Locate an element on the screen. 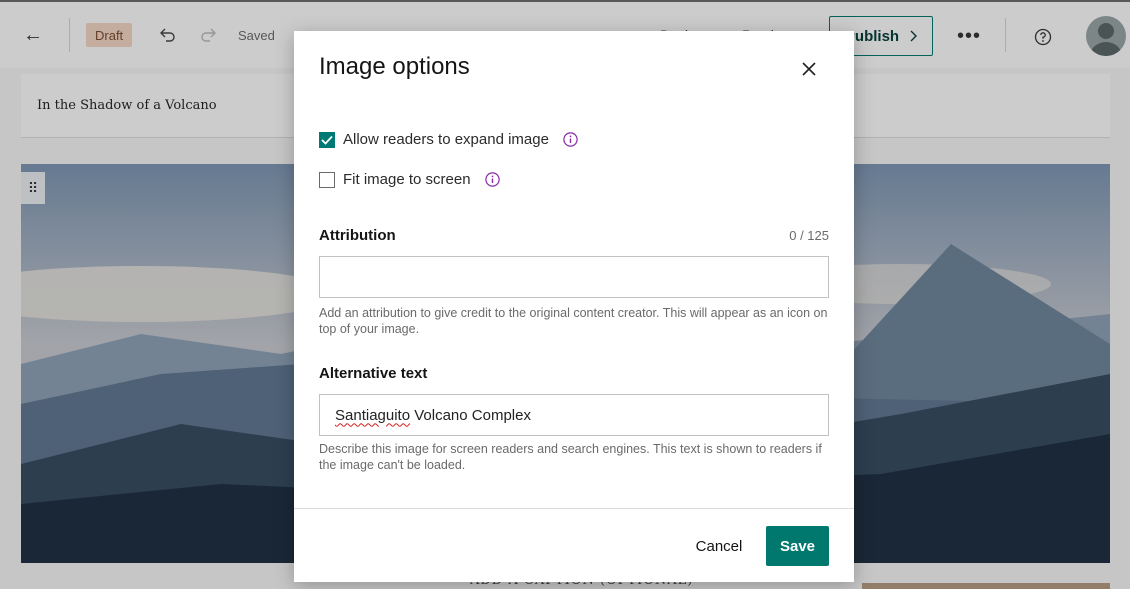 The width and height of the screenshot is (1130, 589). checkmark-icon is located at coordinates (327, 140).